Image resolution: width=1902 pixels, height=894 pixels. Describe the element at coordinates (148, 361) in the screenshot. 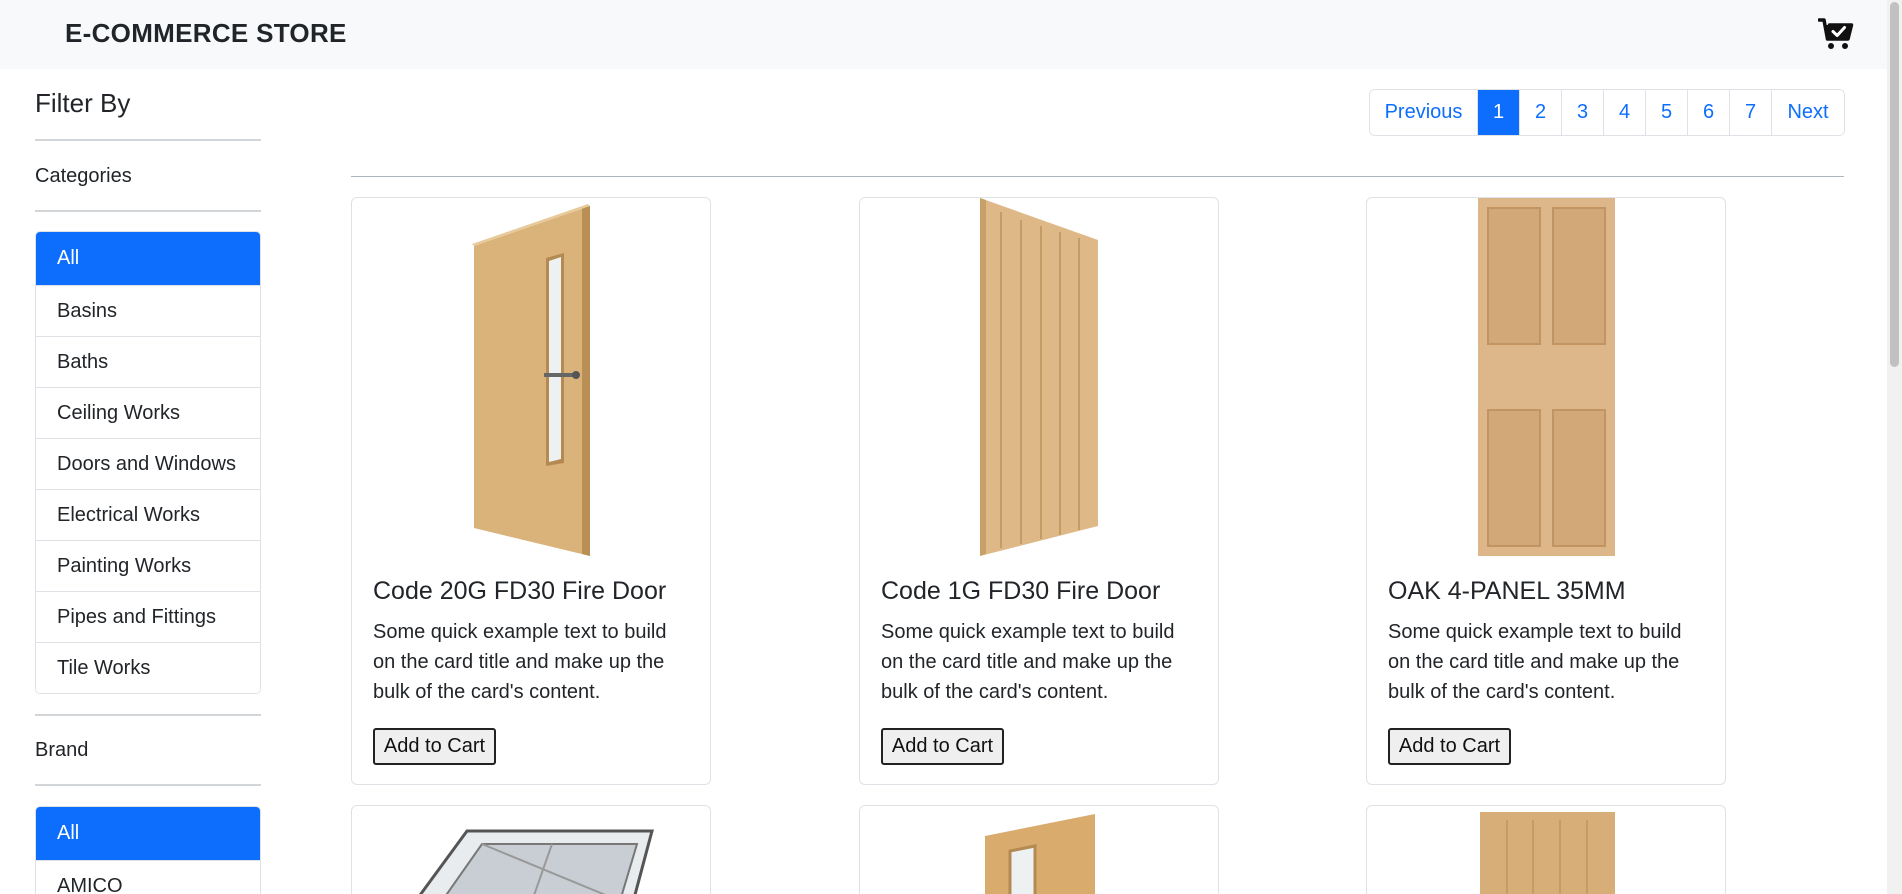

I see `category-item-baths: Baths` at that location.